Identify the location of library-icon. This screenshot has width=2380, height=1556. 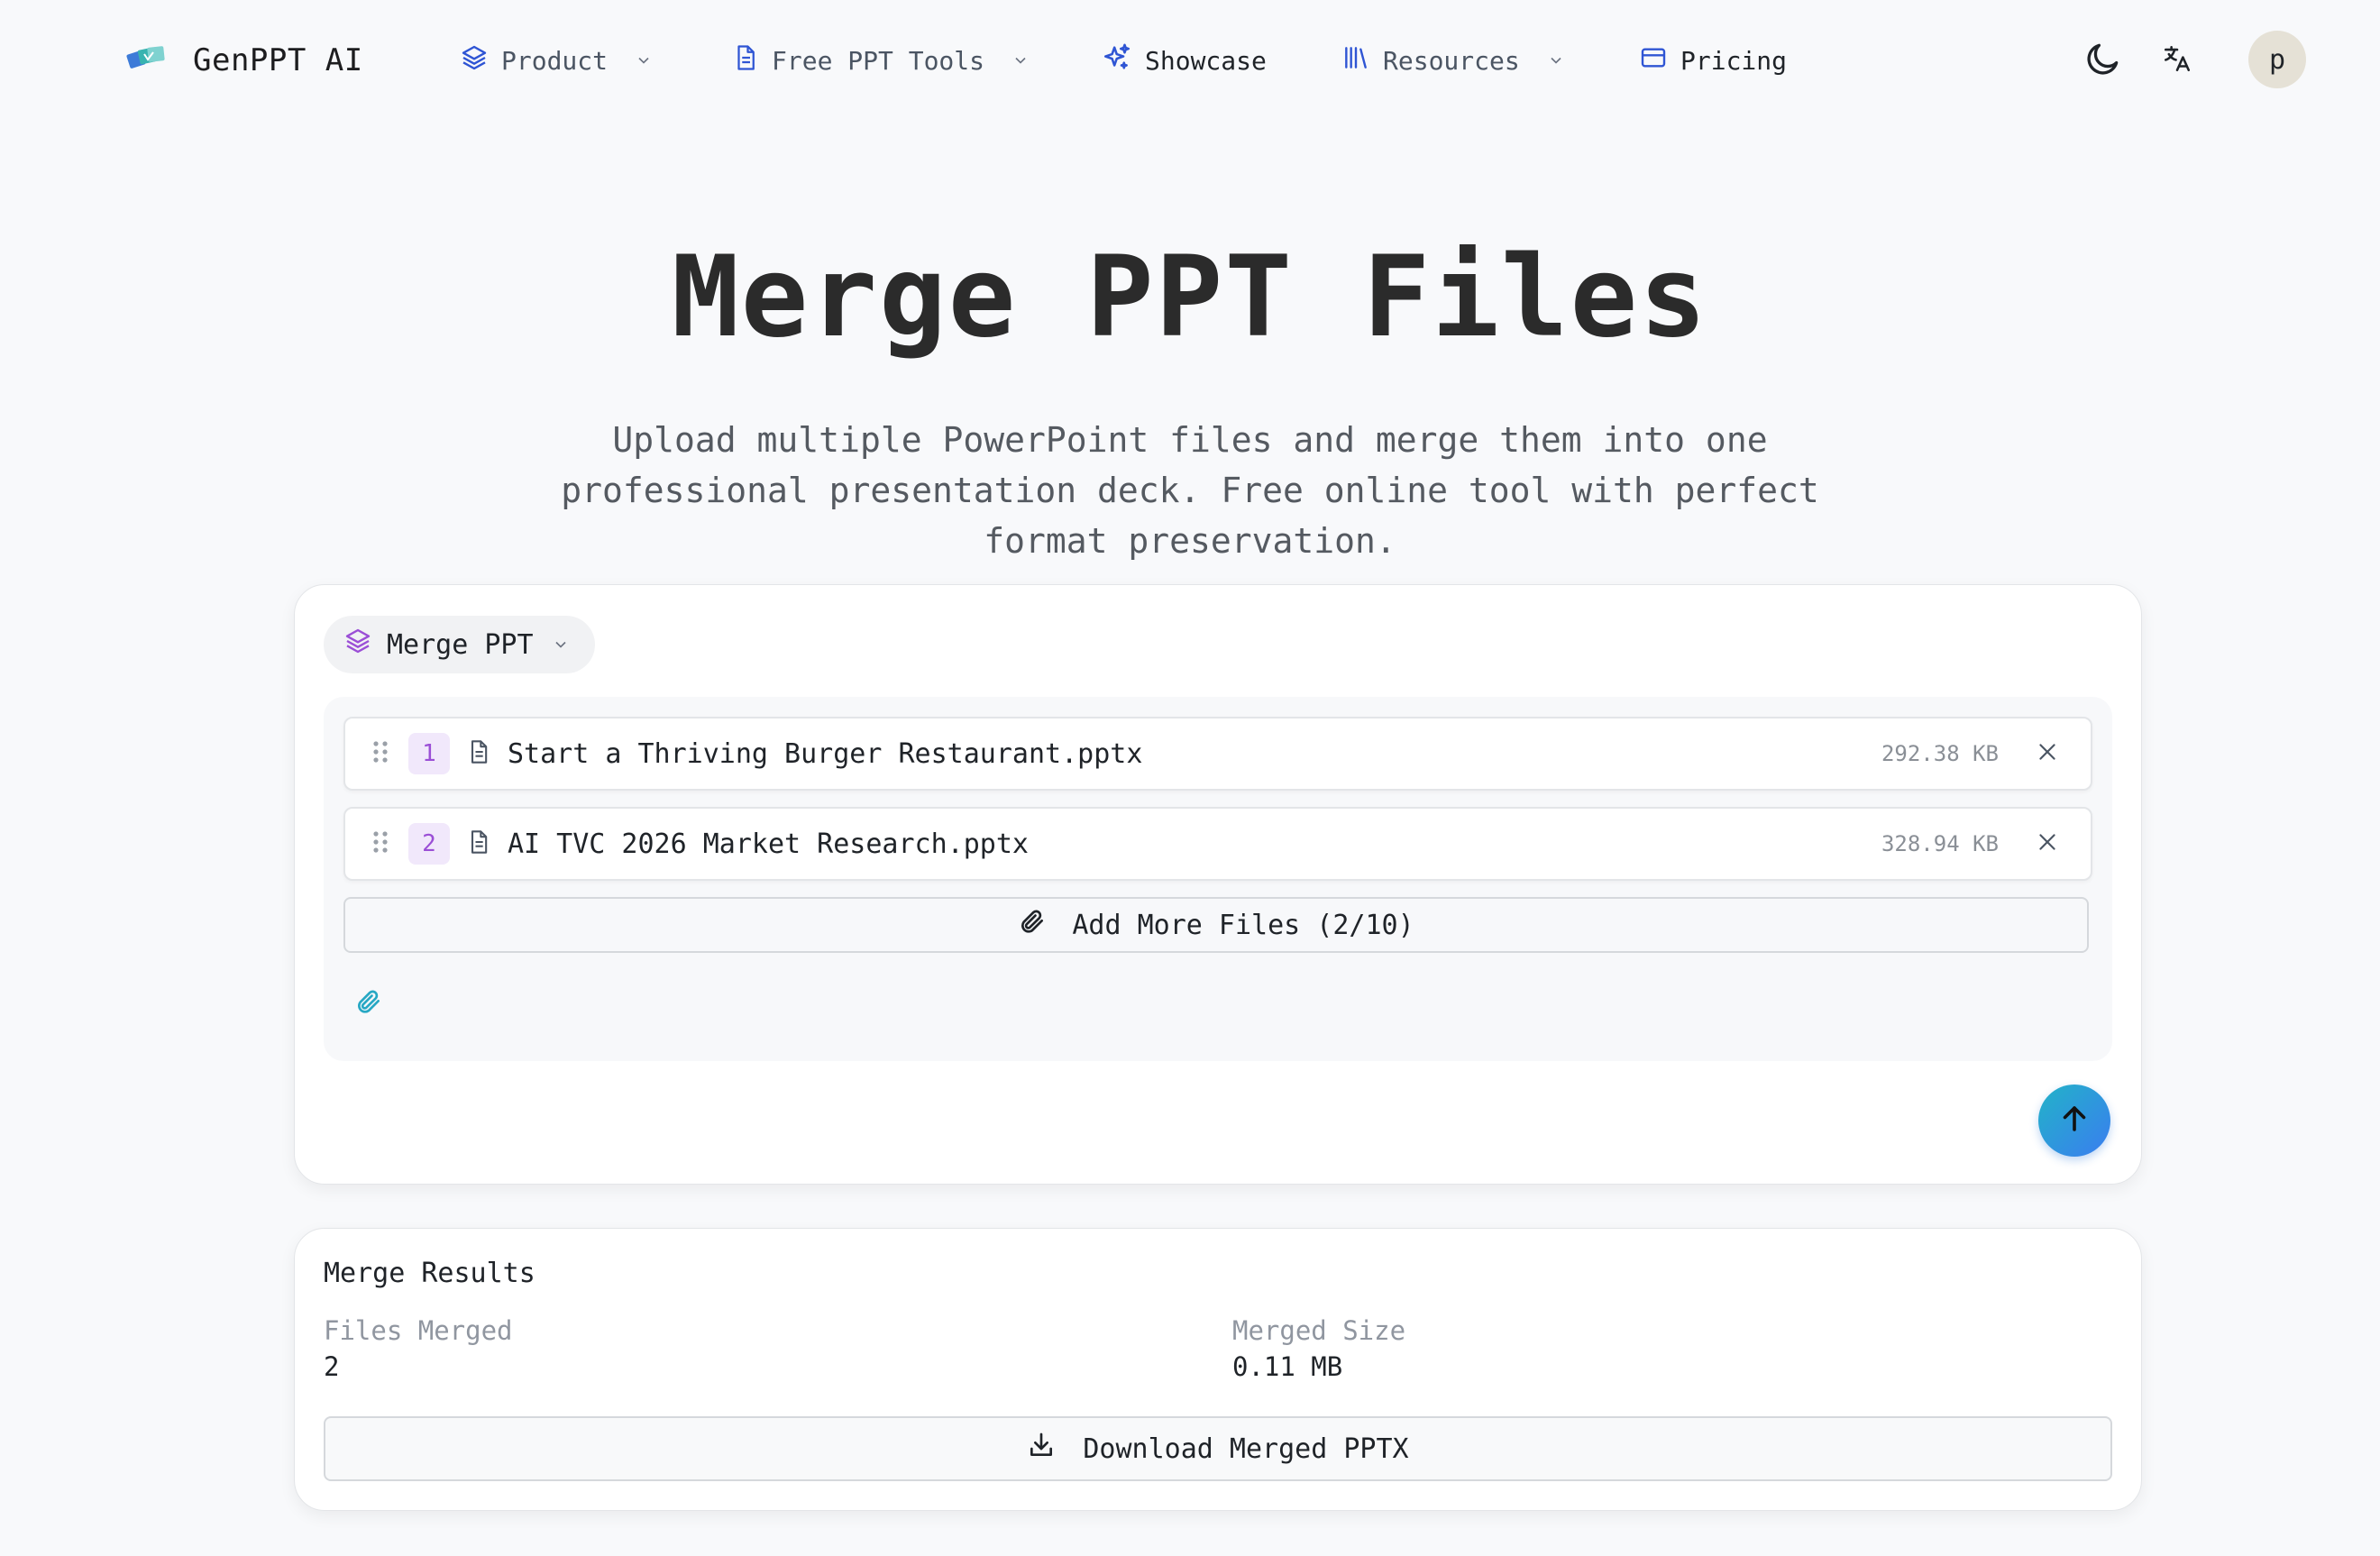
(1355, 60).